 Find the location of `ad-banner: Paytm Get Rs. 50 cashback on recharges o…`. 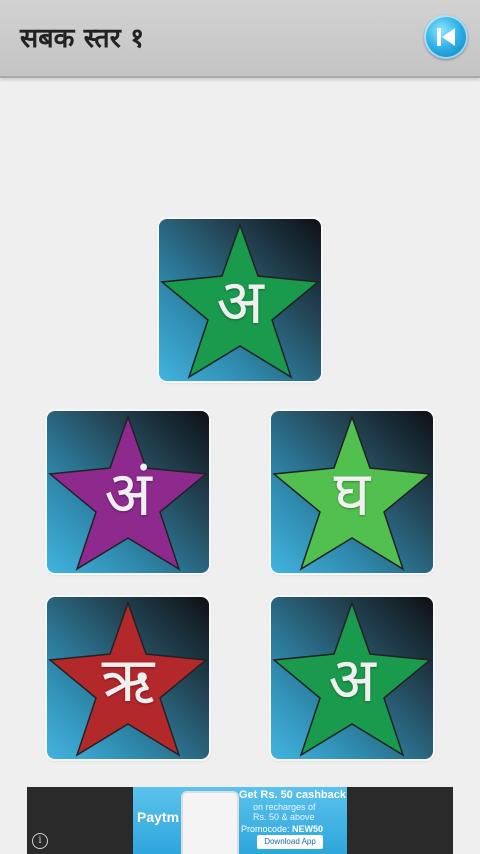

ad-banner: Paytm Get Rs. 50 cashback on recharges o… is located at coordinates (240, 820).